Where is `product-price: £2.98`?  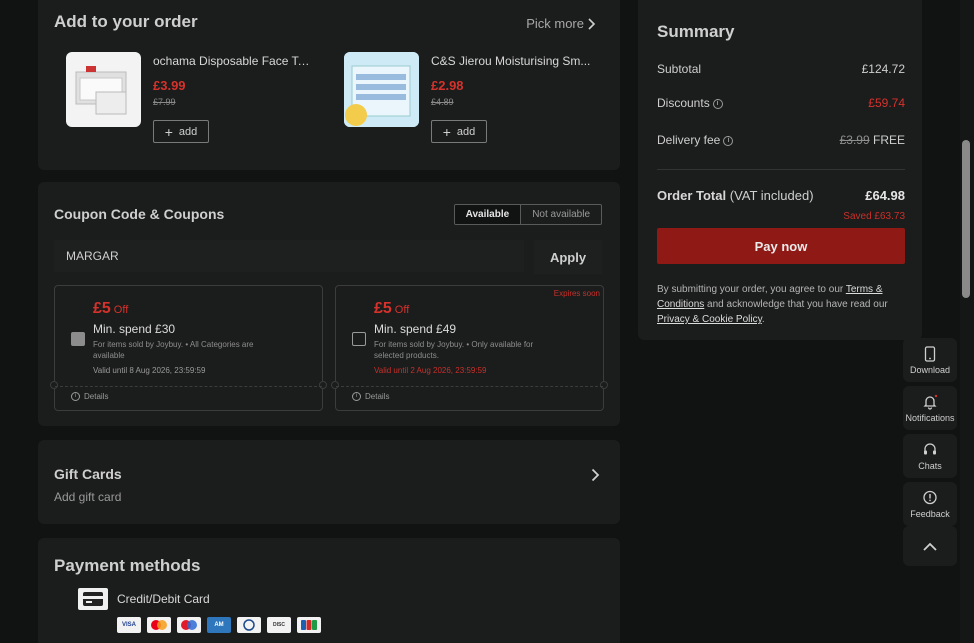 product-price: £2.98 is located at coordinates (447, 85).